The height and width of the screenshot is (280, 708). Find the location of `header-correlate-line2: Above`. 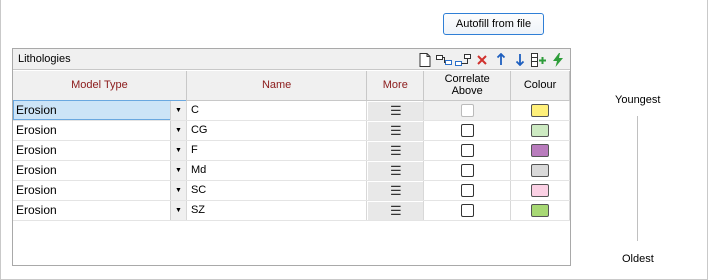

header-correlate-line2: Above is located at coordinates (467, 91).